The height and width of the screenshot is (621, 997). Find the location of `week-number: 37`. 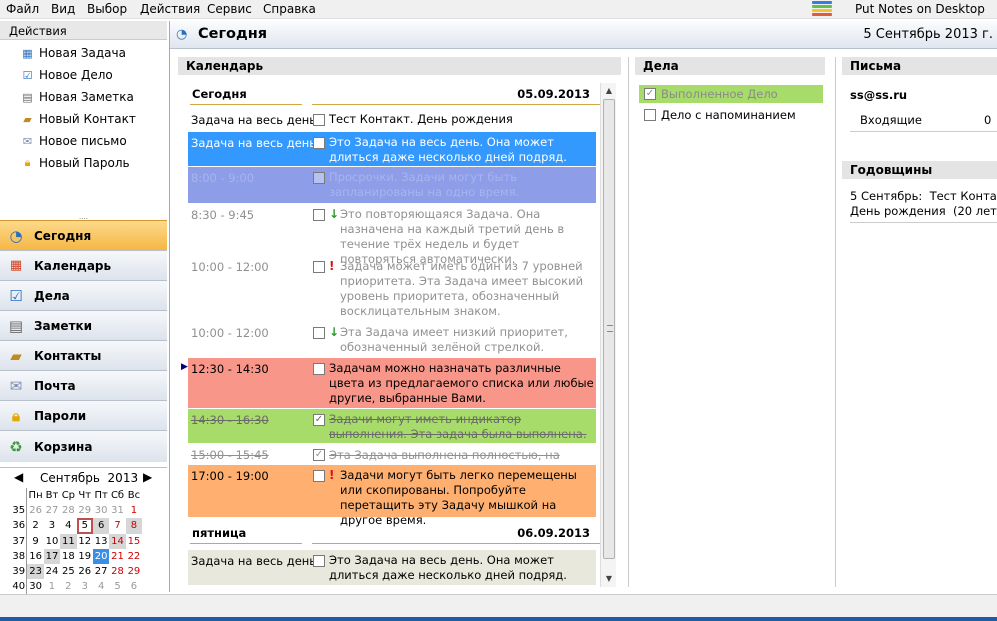

week-number: 37 is located at coordinates (19, 541).